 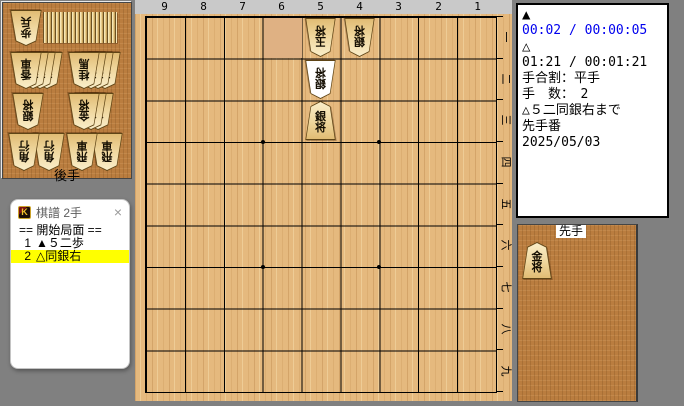 I want to click on file-label: 1, so click(x=477, y=6).